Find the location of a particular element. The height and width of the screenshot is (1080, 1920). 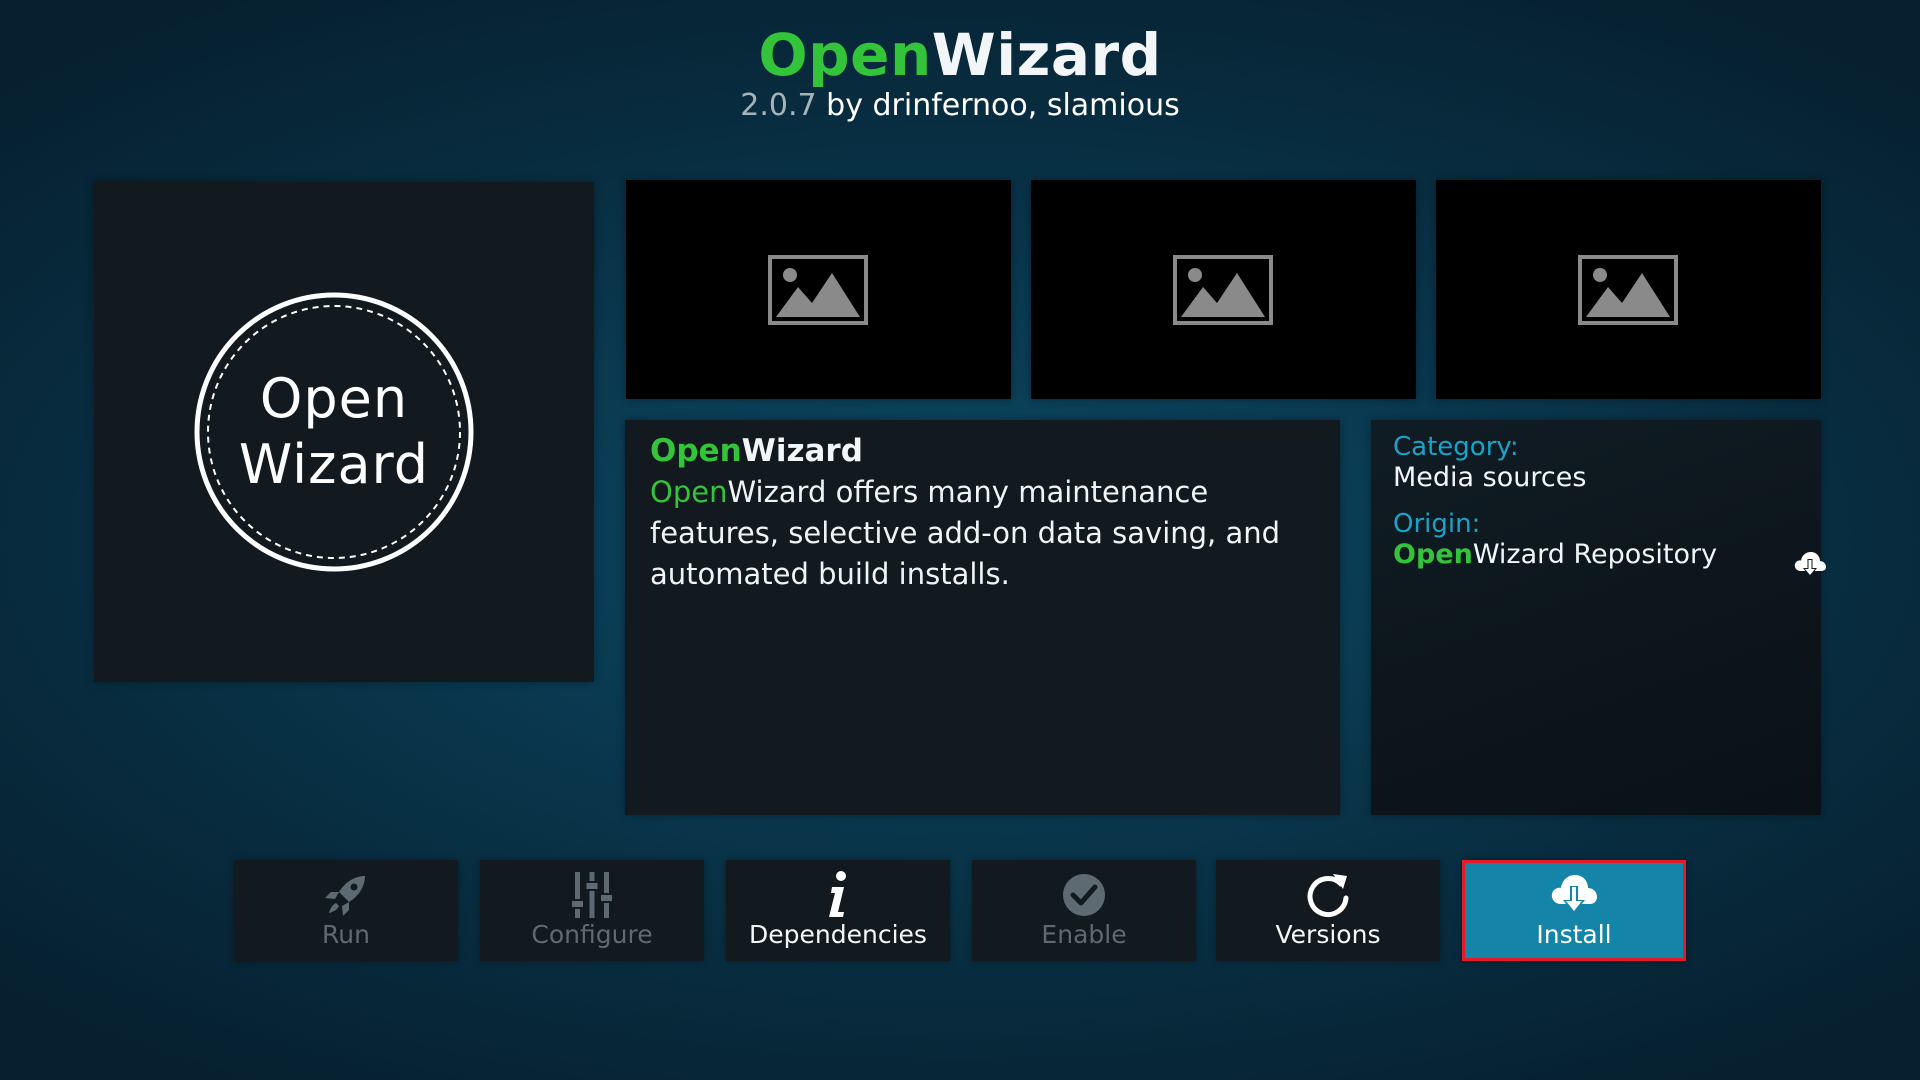

origin-value-green: Open is located at coordinates (1433, 554).